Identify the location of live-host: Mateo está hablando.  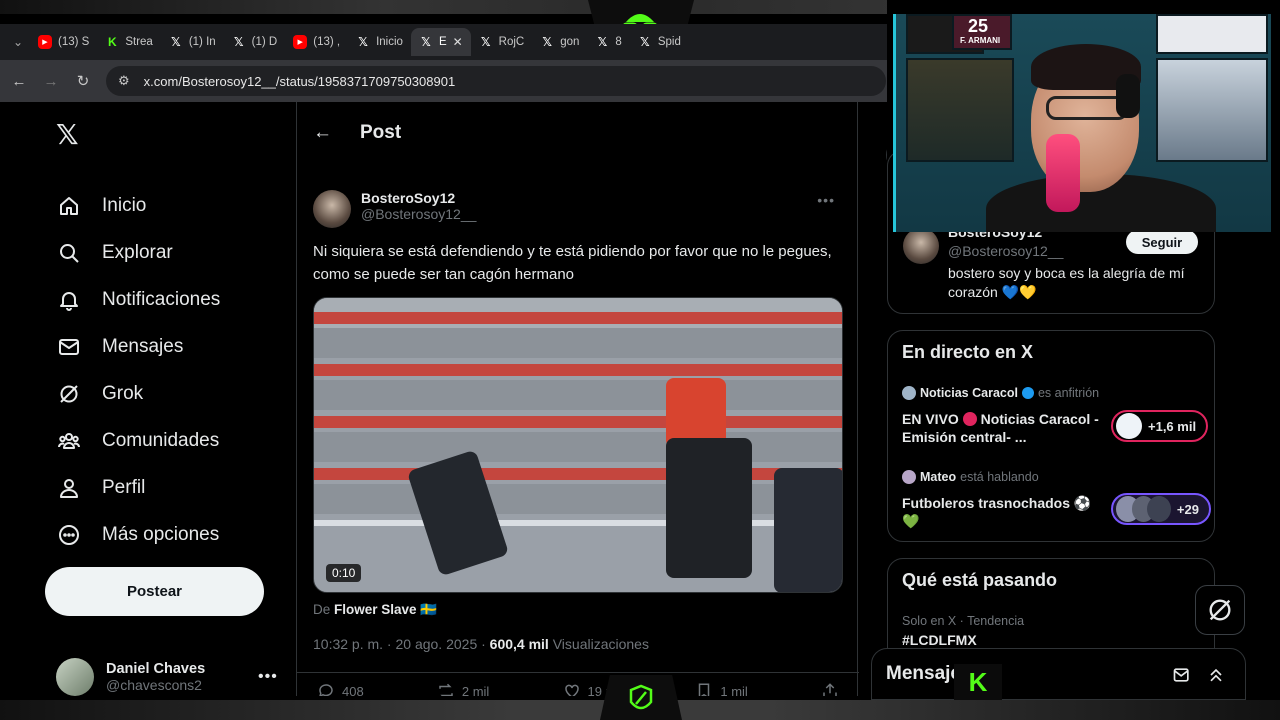
(970, 477).